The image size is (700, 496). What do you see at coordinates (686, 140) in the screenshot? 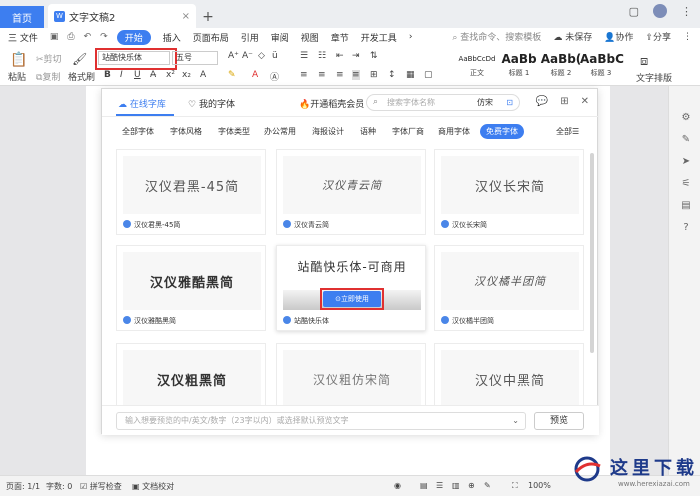
I see `pen-icon: ✎` at bounding box center [686, 140].